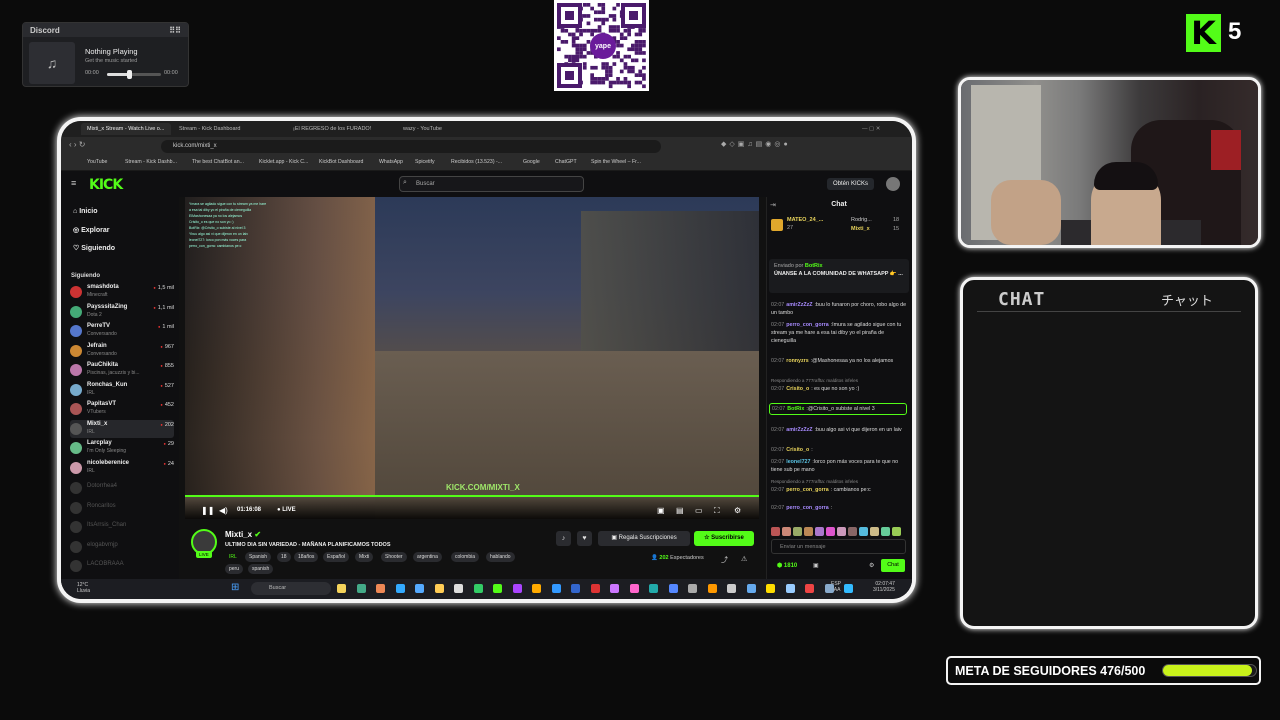  I want to click on following-item: PapitasVT VTubers 452, so click(122, 409).